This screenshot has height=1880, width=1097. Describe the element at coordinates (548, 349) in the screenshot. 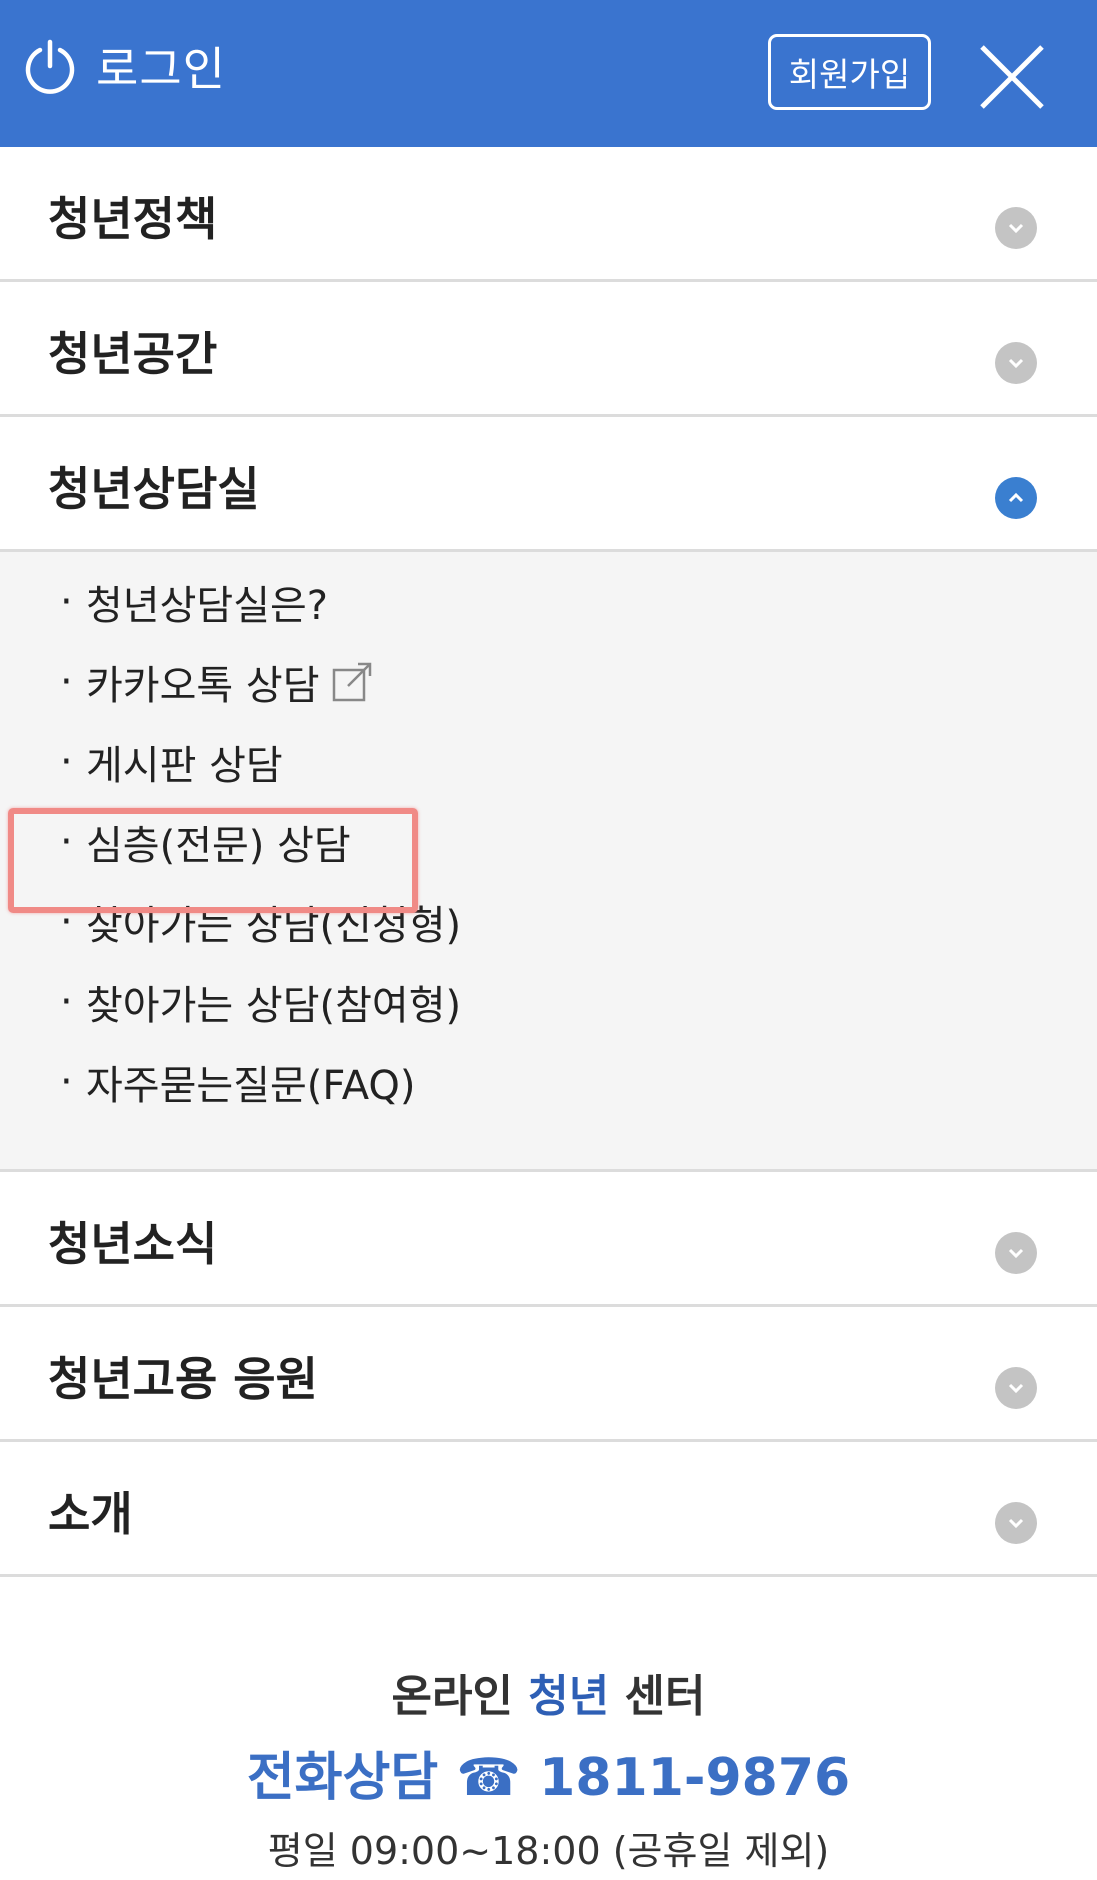

I see `menu-item-youth-space: 청년공간` at that location.